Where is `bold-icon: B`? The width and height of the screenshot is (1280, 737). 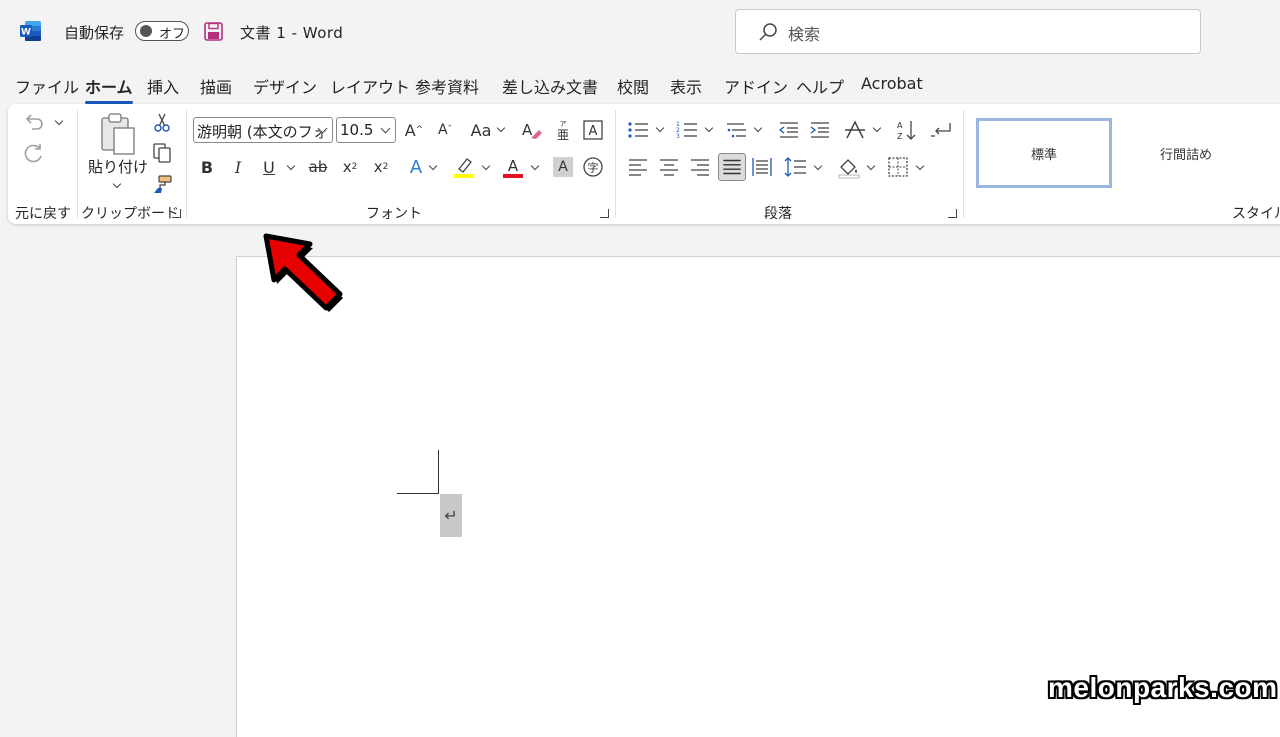 bold-icon: B is located at coordinates (207, 167).